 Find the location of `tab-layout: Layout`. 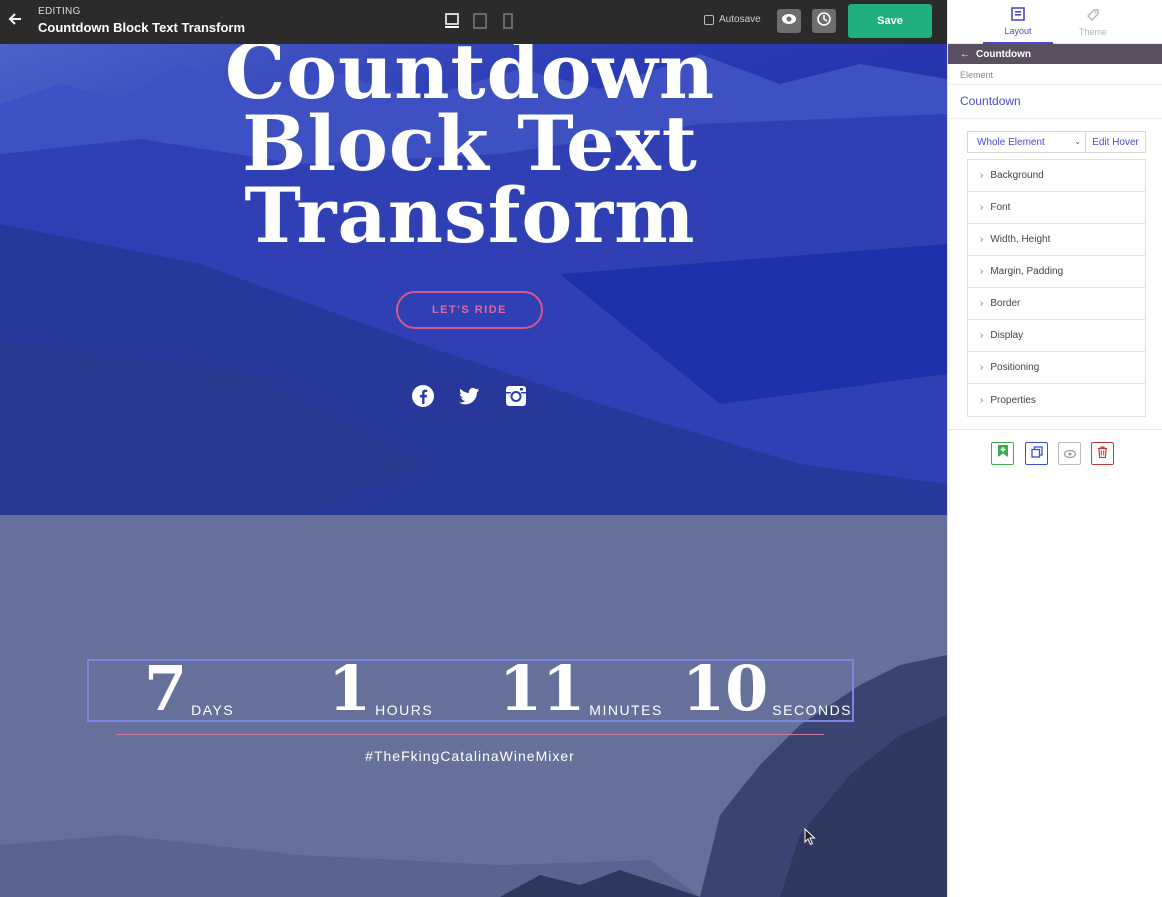

tab-layout: Layout is located at coordinates (1018, 22).